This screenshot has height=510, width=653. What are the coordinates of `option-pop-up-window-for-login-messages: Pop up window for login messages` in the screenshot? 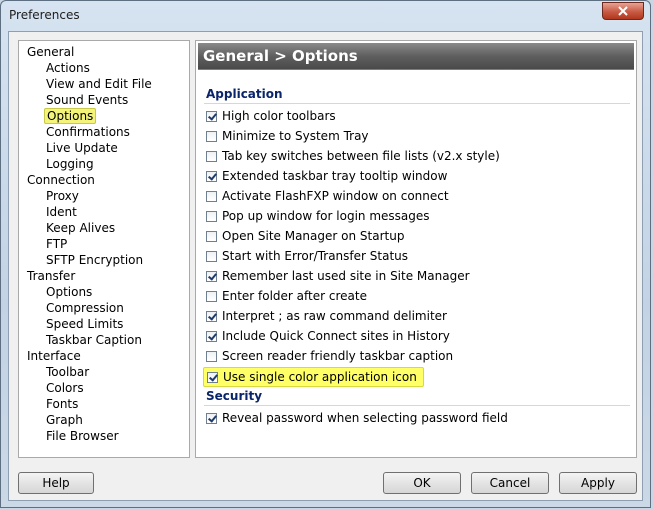 It's located at (318, 216).